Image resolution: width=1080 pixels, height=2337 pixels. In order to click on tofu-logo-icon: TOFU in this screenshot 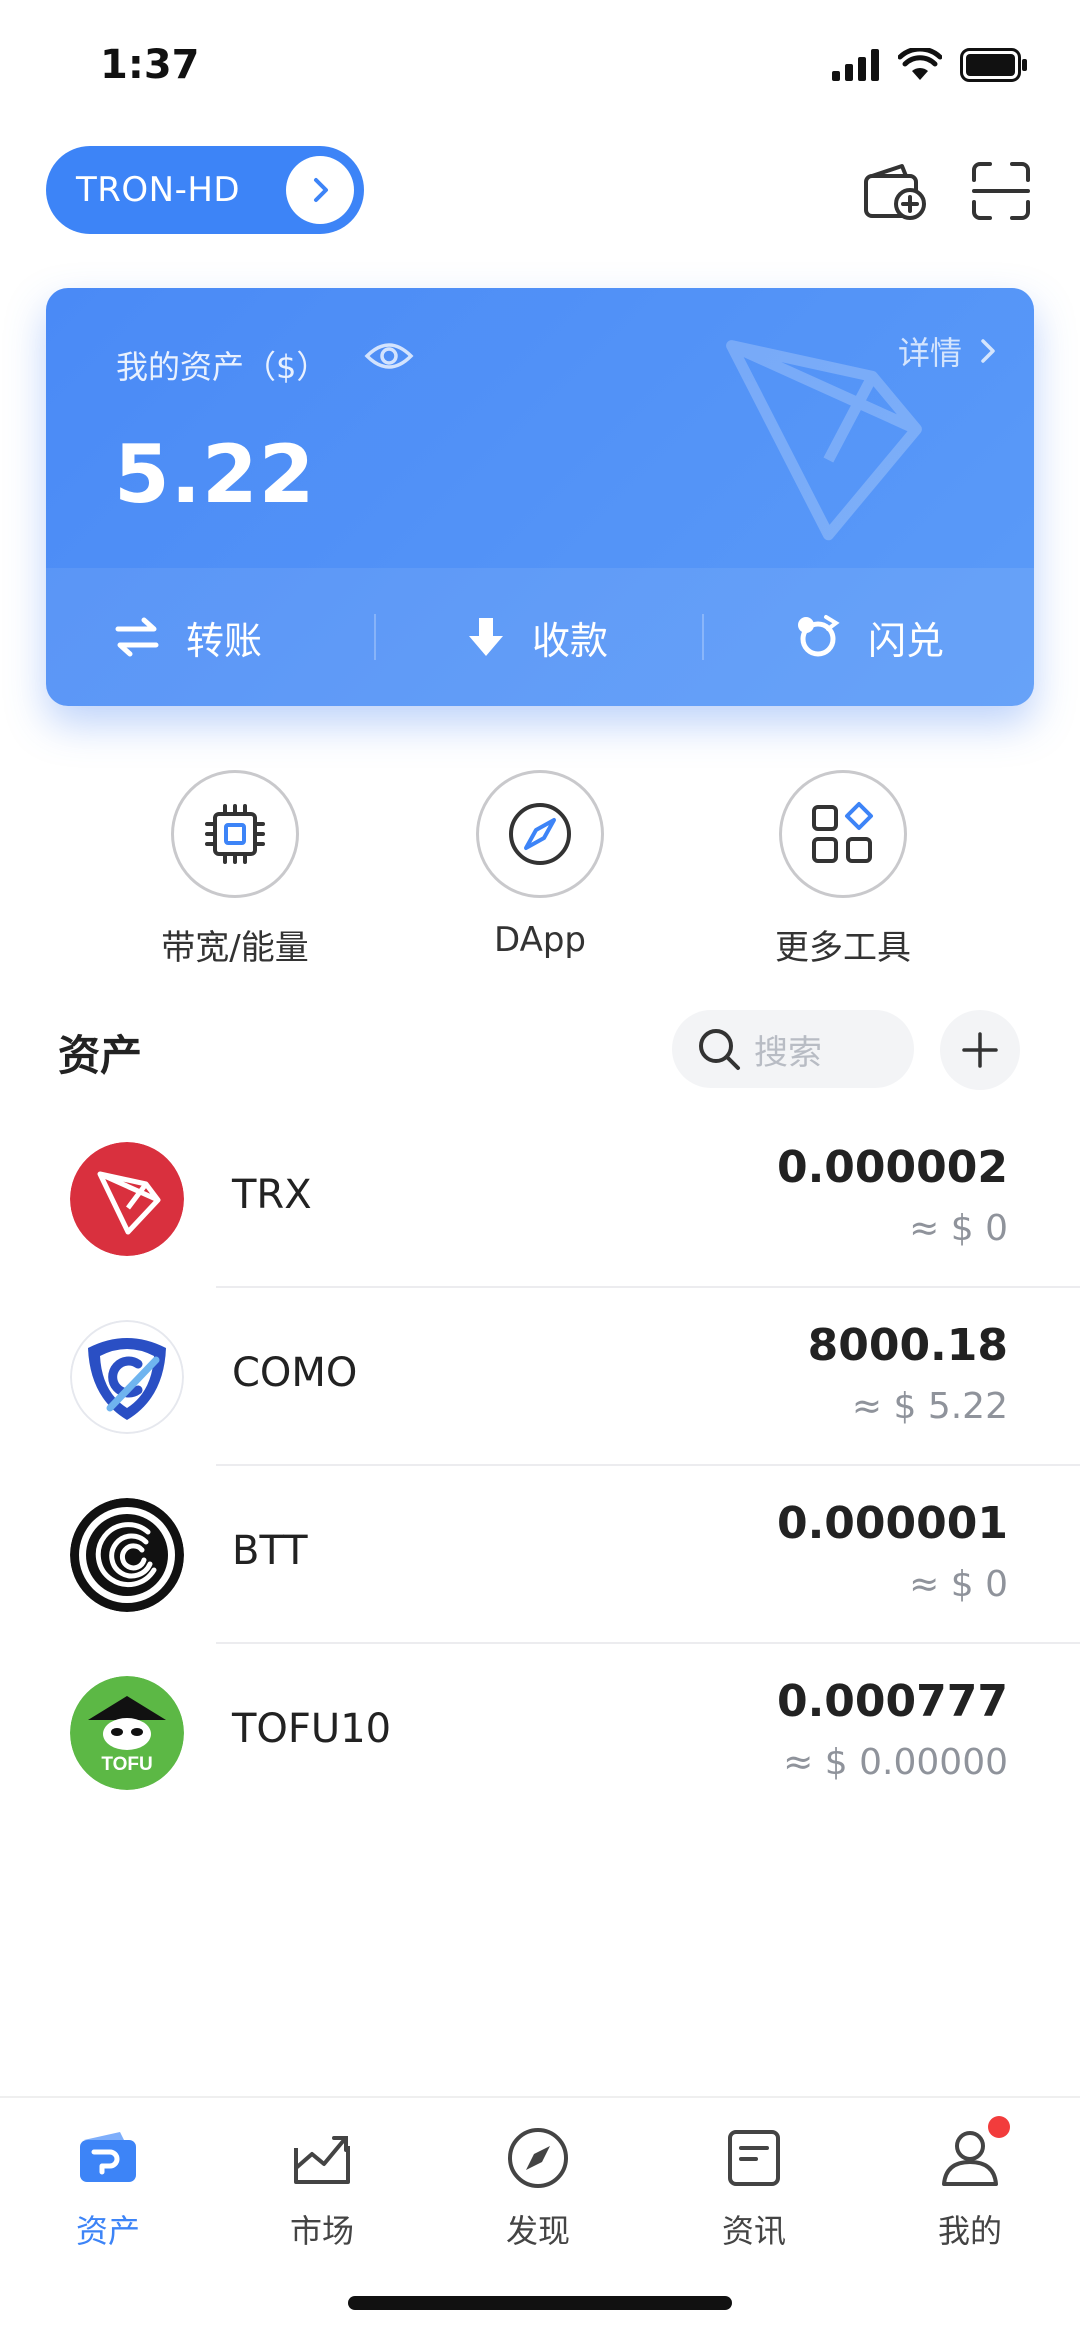, I will do `click(127, 1733)`.